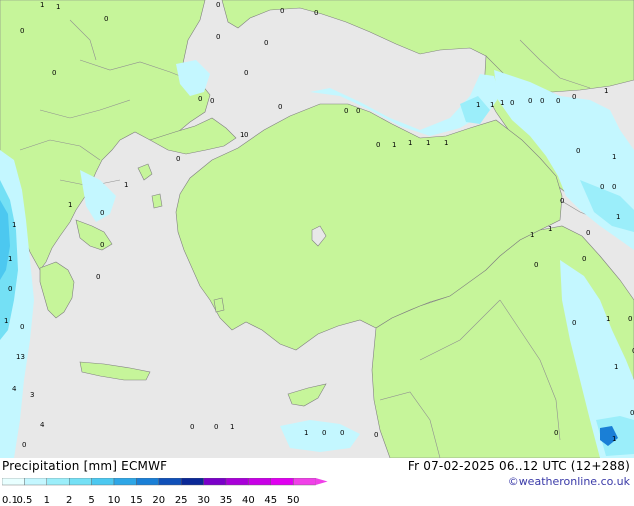 The height and width of the screenshot is (506, 634). Describe the element at coordinates (69, 500) in the screenshot. I see `colorbar-label: 2` at that location.